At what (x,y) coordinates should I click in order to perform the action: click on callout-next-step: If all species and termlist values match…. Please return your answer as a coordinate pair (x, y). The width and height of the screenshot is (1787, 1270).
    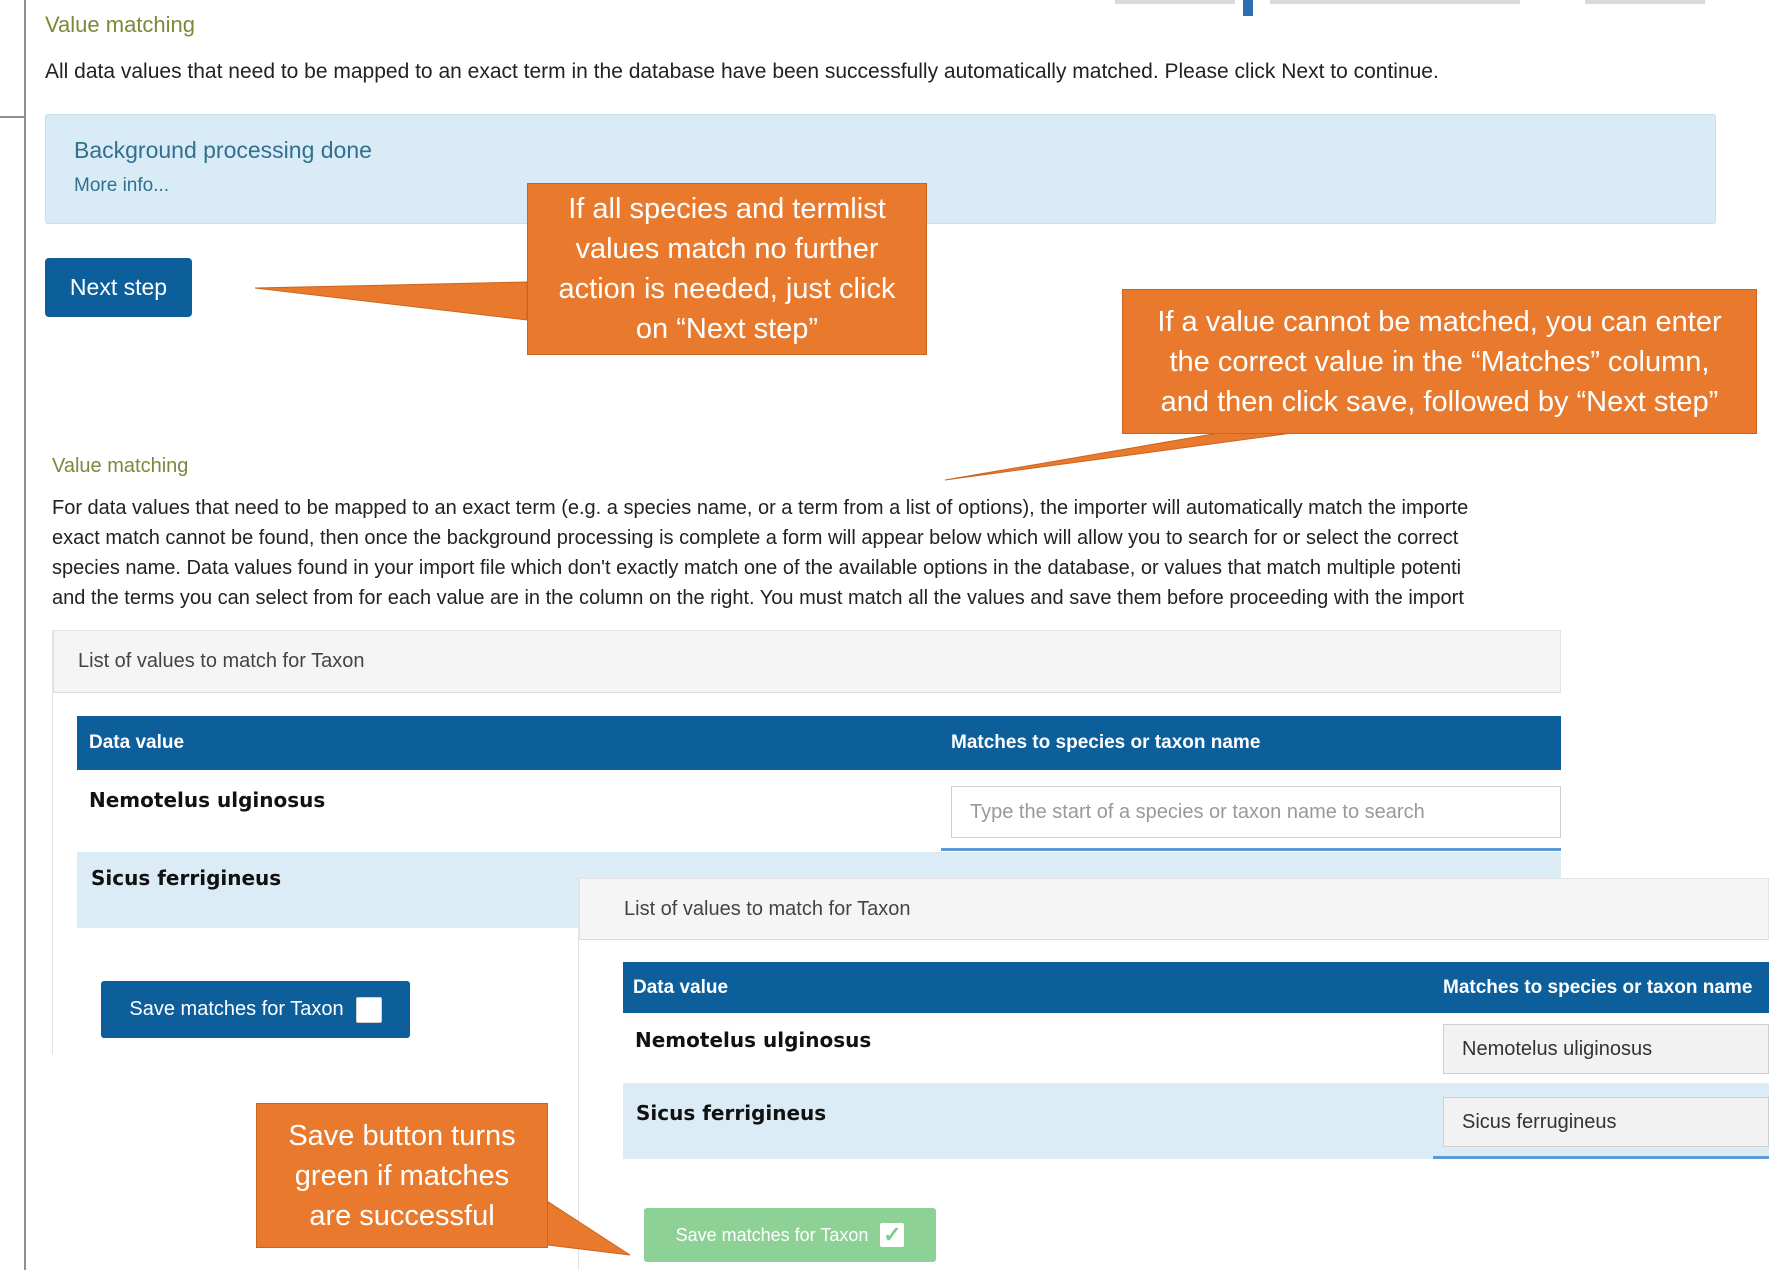
    Looking at the image, I should click on (727, 269).